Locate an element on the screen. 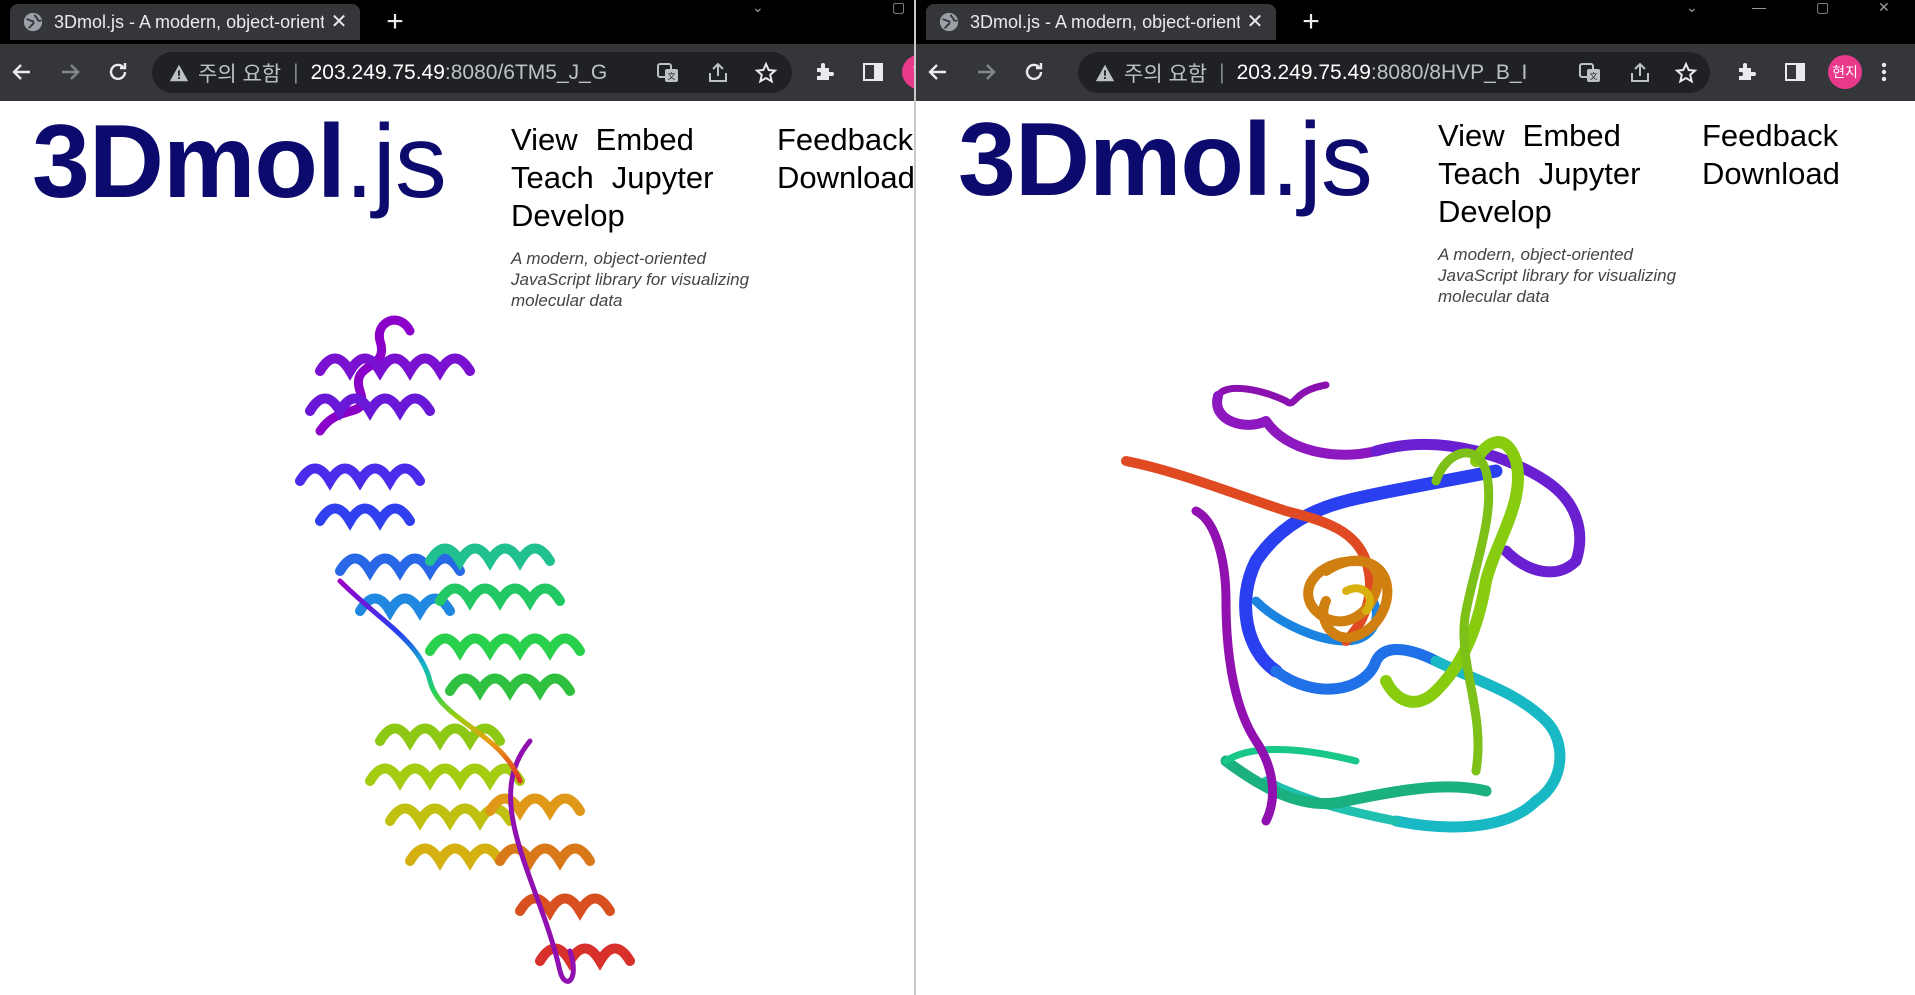 The image size is (1915, 995). menu-kebab-icon is located at coordinates (1884, 72).